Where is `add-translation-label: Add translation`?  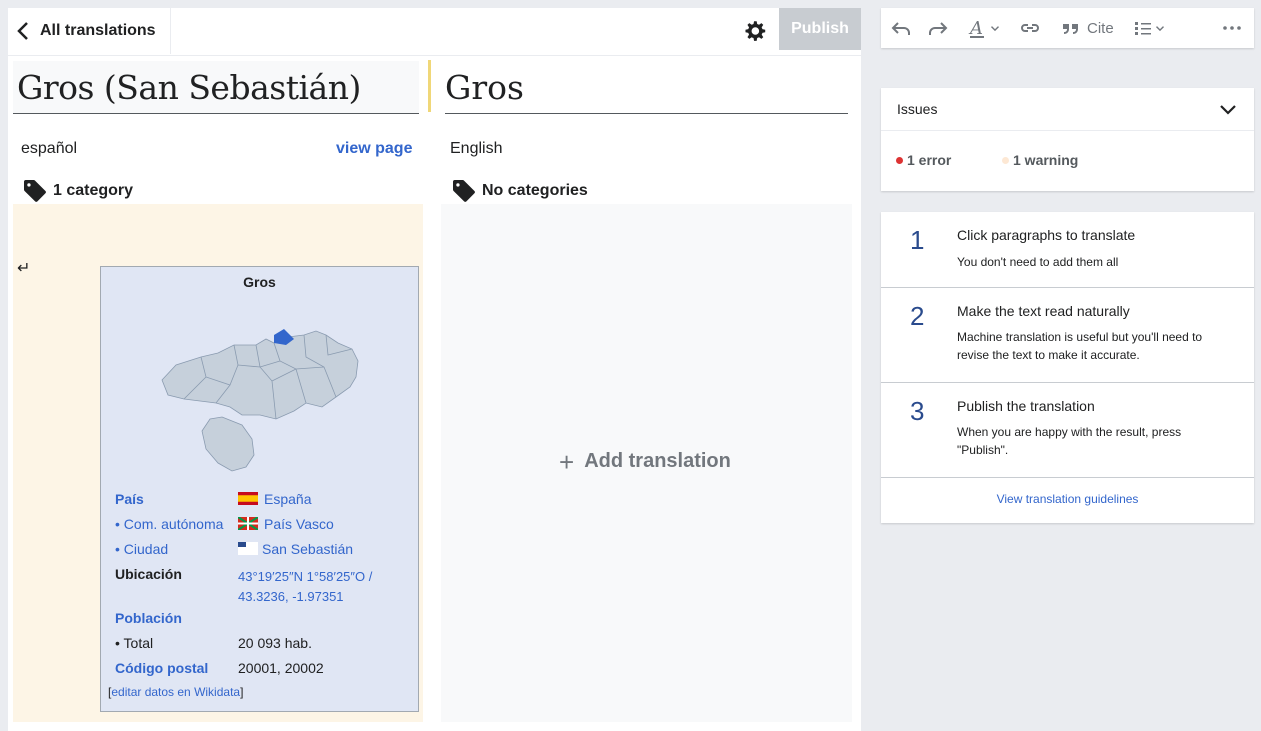 add-translation-label: Add translation is located at coordinates (657, 461).